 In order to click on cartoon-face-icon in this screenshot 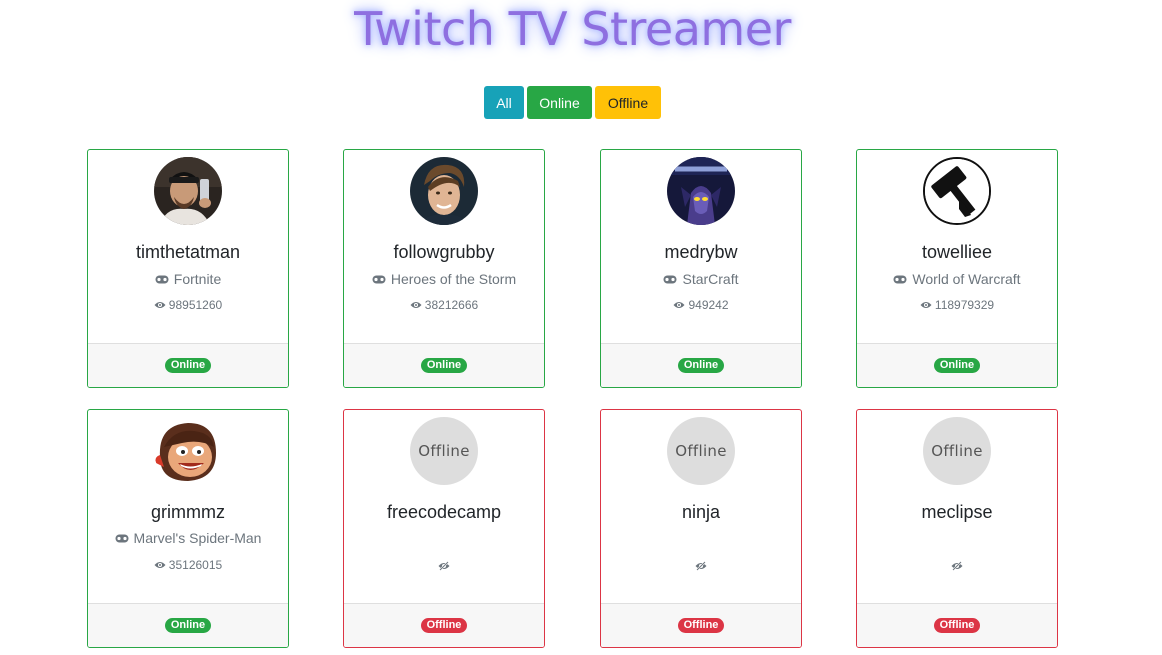, I will do `click(188, 451)`.